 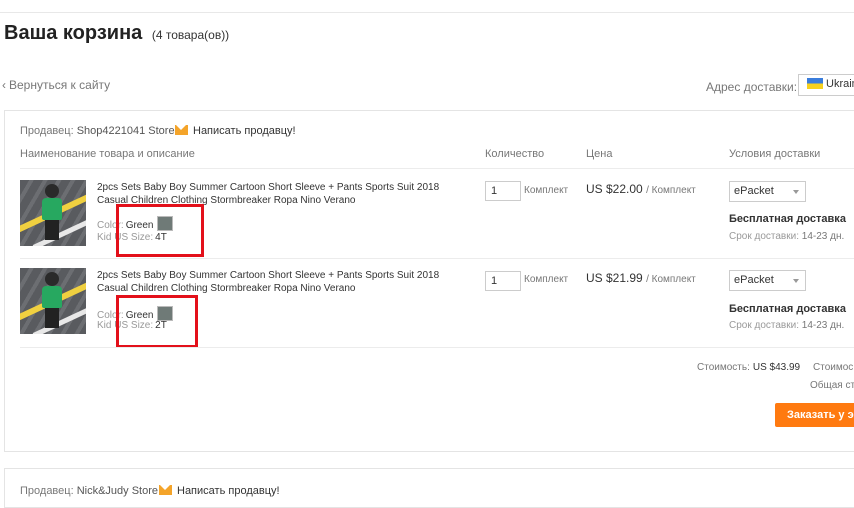 I want to click on item-price: US $22.00 / Комплект, so click(x=641, y=189).